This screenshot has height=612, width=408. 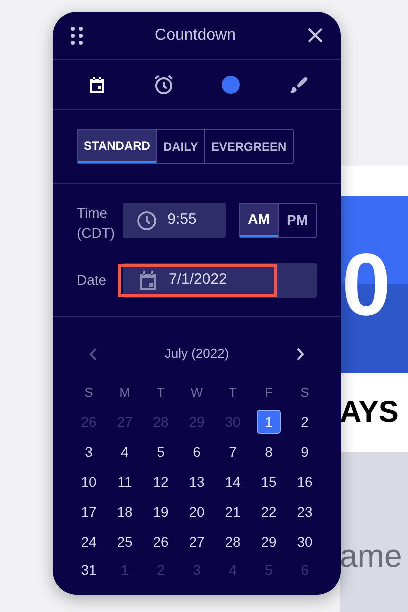 I want to click on day-cell: 8, so click(x=269, y=452).